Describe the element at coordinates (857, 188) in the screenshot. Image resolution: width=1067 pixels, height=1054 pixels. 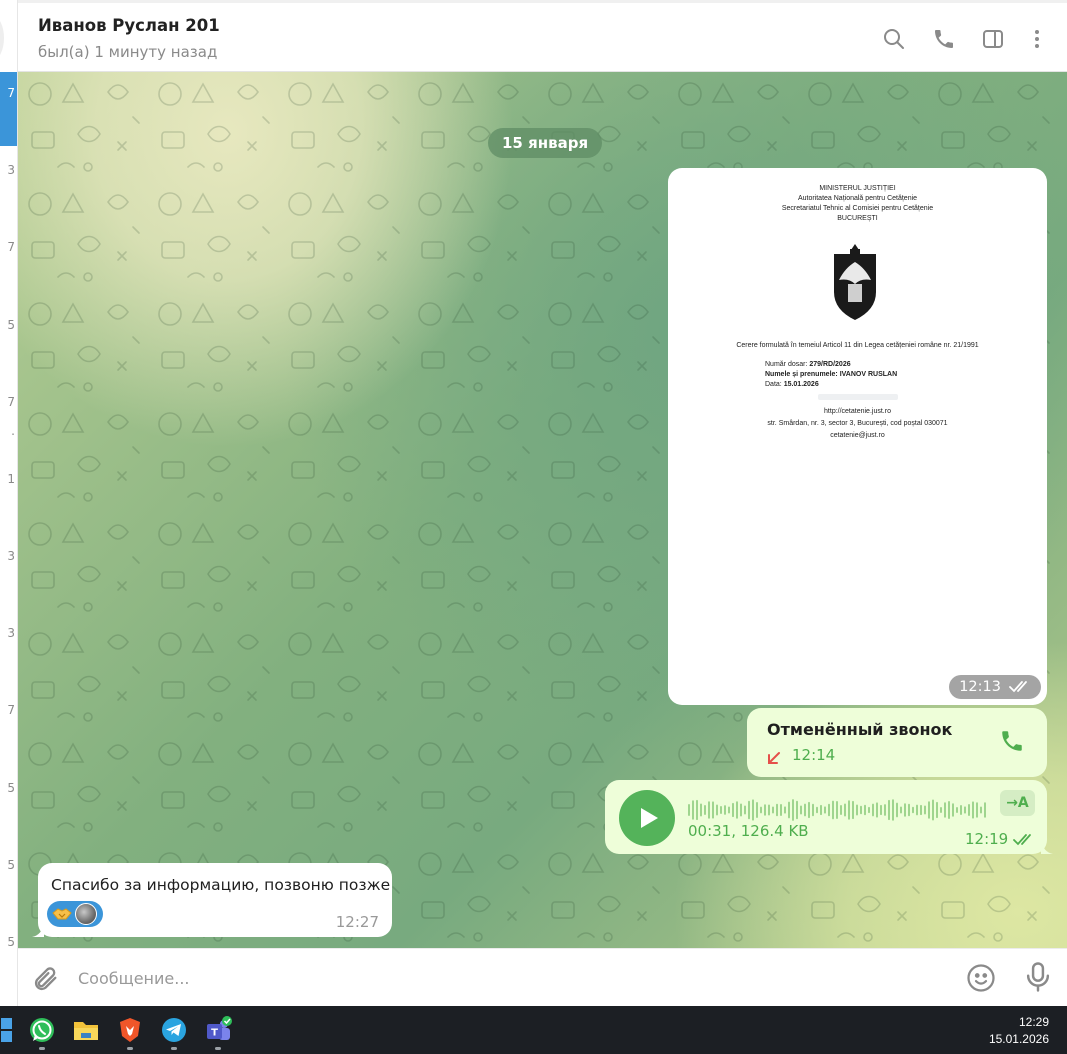
I see `doc-header-line: MINISTERUL JUSTIȚIEI` at that location.